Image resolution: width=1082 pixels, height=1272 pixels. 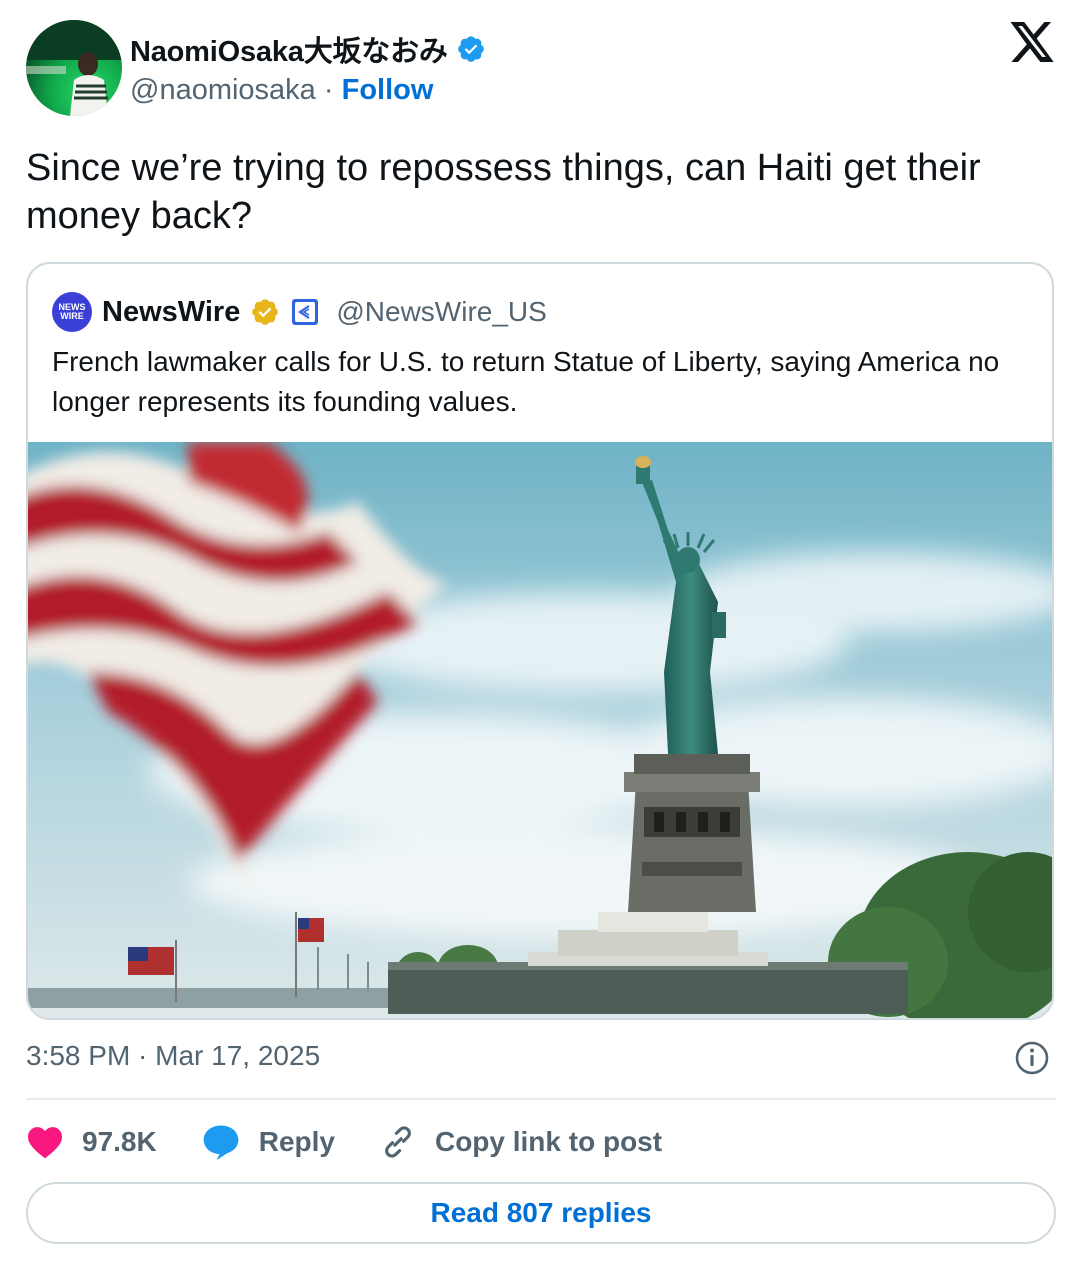 I want to click on newswire-avatar: NEWS WIRE, so click(x=72, y=312).